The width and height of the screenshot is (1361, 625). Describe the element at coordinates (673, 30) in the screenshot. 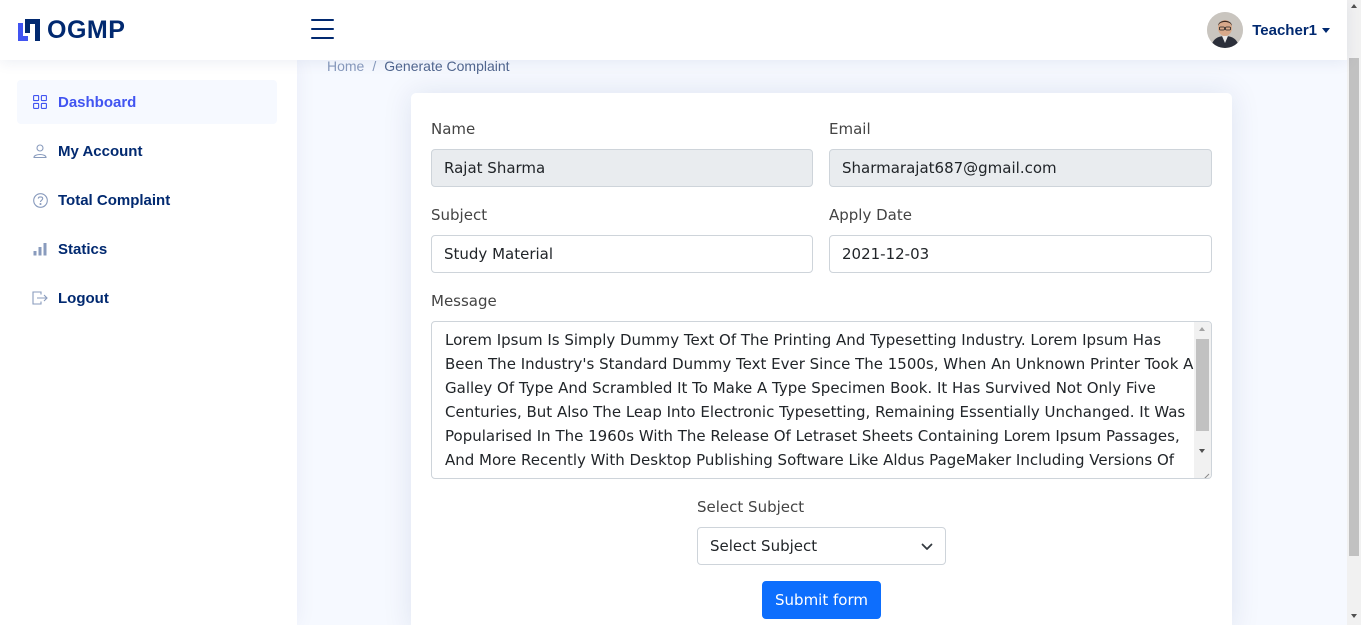

I see `top-header: OGMP Teacher1` at that location.